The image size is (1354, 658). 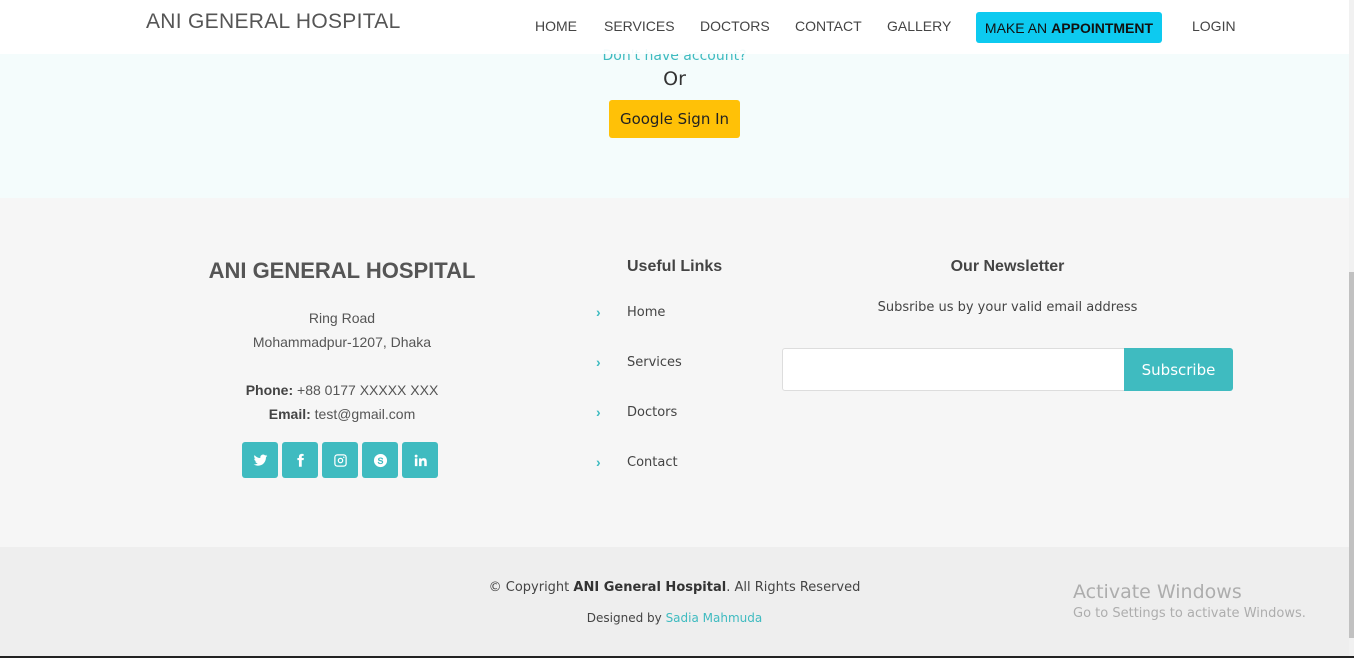 What do you see at coordinates (674, 119) in the screenshot?
I see `google-sign-in-button: Google Sign In` at bounding box center [674, 119].